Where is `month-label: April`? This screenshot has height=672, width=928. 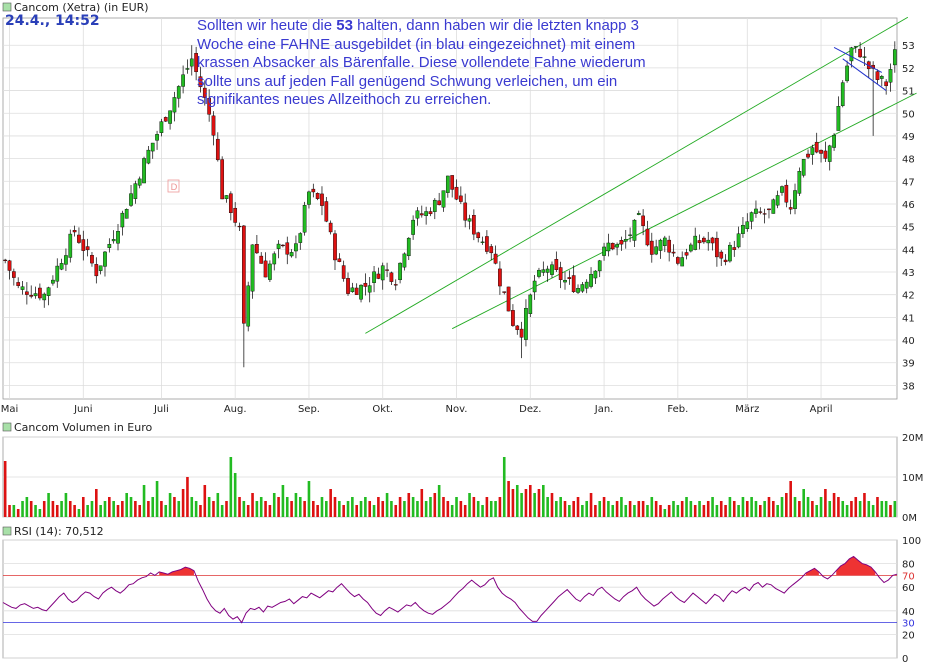 month-label: April is located at coordinates (821, 409).